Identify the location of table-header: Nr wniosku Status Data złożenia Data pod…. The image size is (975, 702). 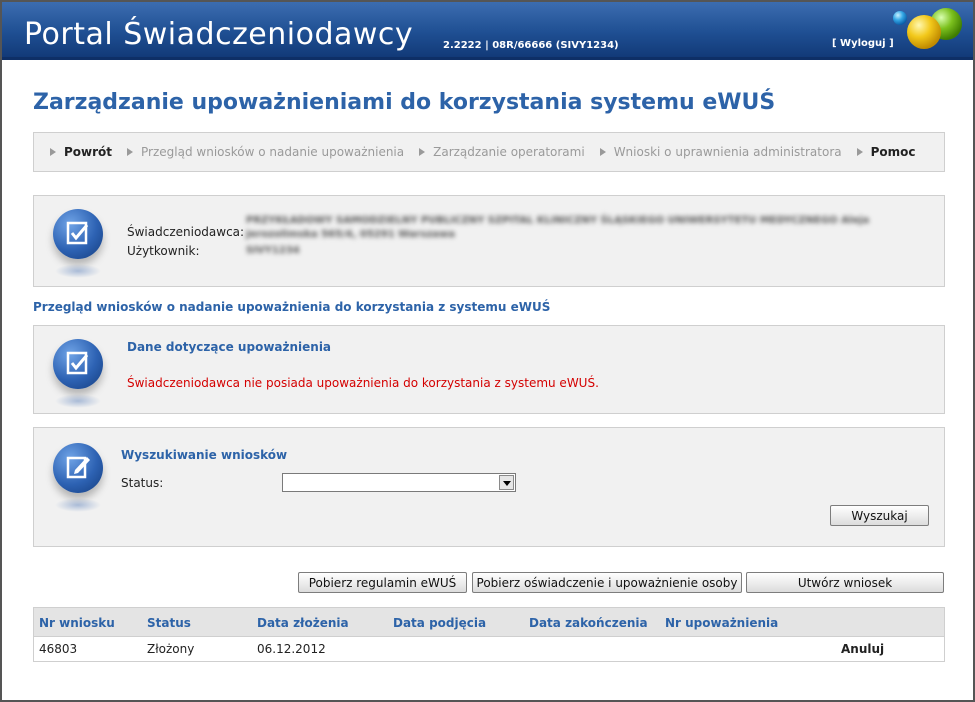
(489, 622).